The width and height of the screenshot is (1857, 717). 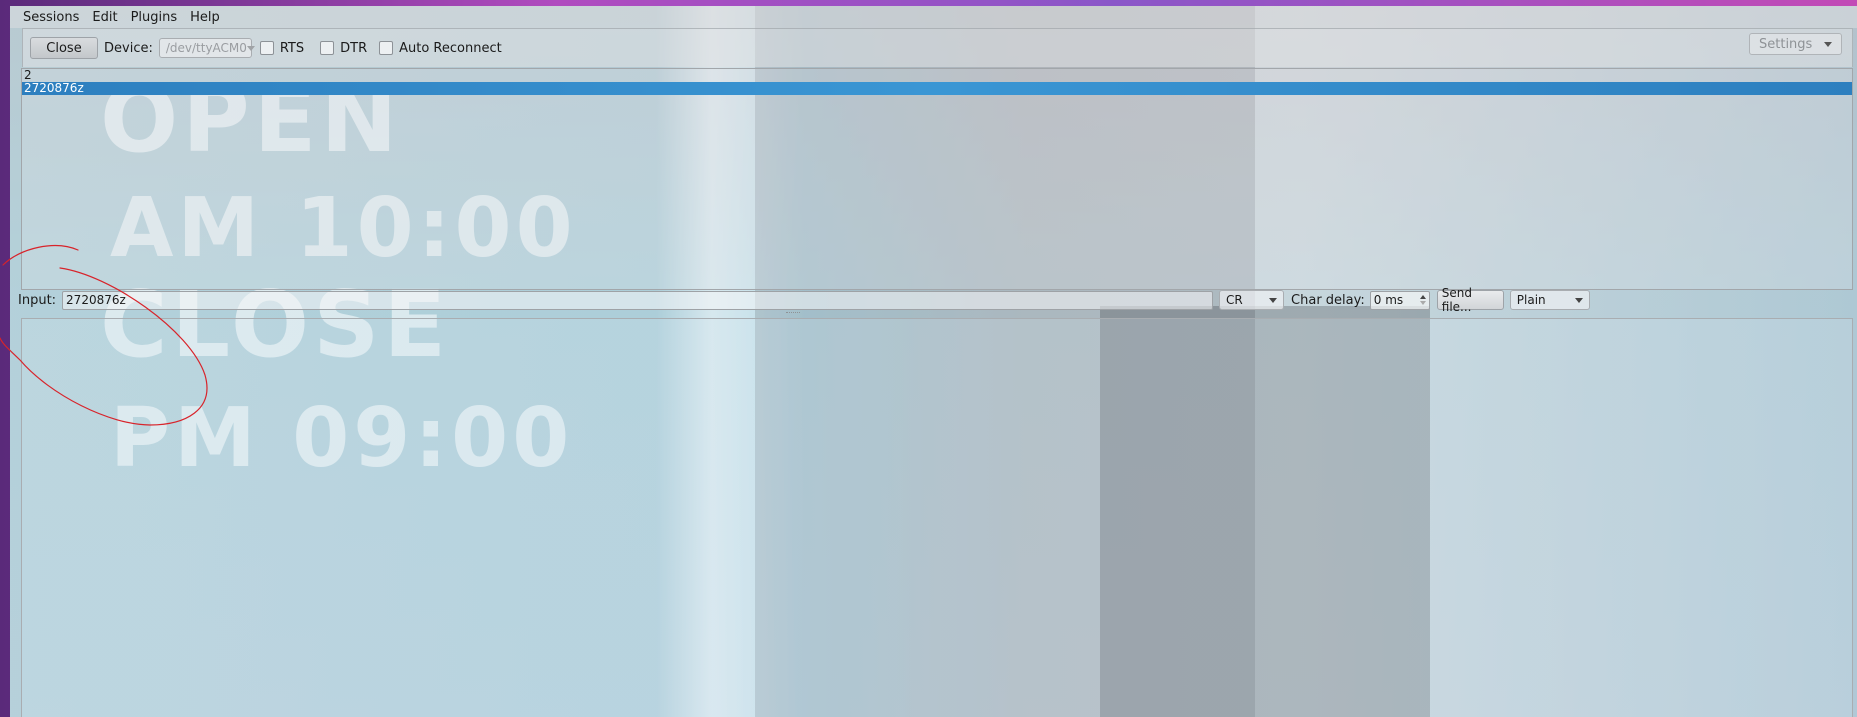 What do you see at coordinates (128, 48) in the screenshot?
I see `device-label: Device:` at bounding box center [128, 48].